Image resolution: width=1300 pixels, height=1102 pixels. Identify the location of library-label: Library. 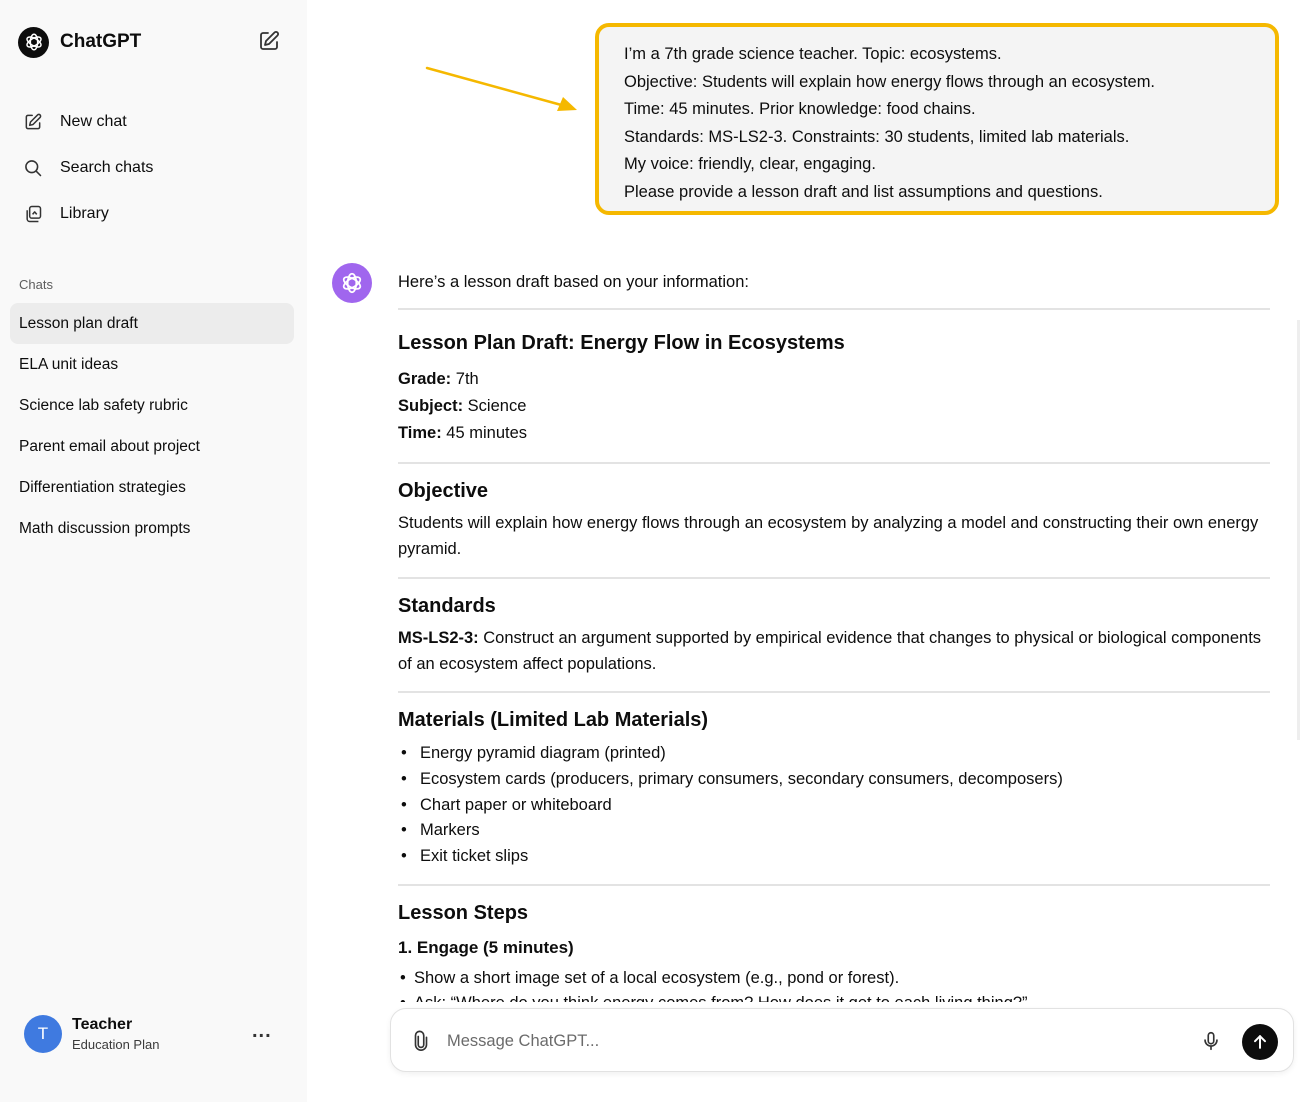
(84, 213).